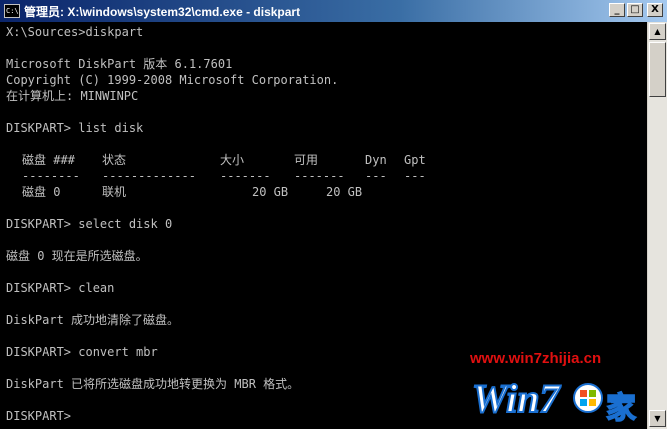  What do you see at coordinates (114, 160) in the screenshot?
I see `table-header: 状态` at bounding box center [114, 160].